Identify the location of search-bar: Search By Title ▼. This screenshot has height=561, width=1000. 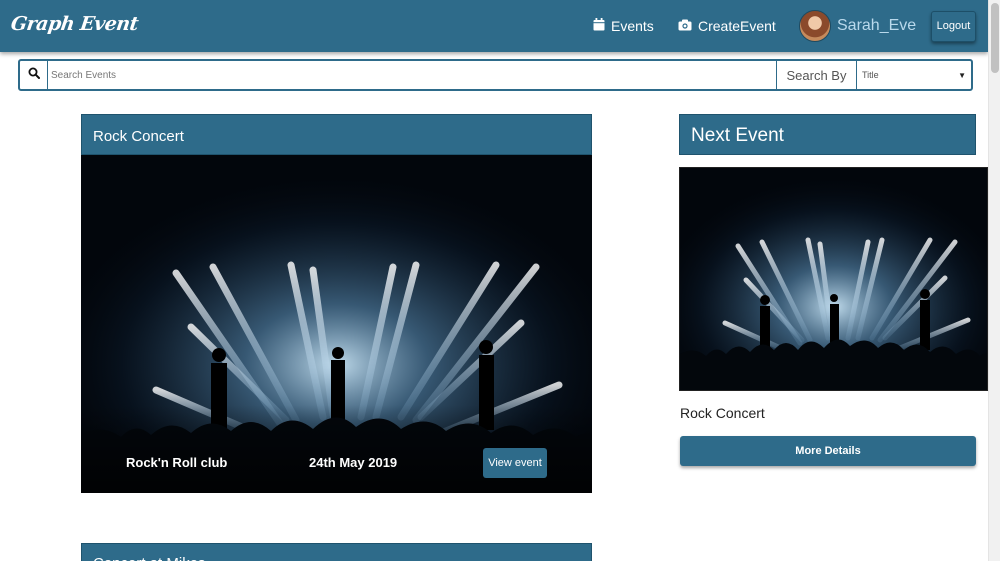
(495, 75).